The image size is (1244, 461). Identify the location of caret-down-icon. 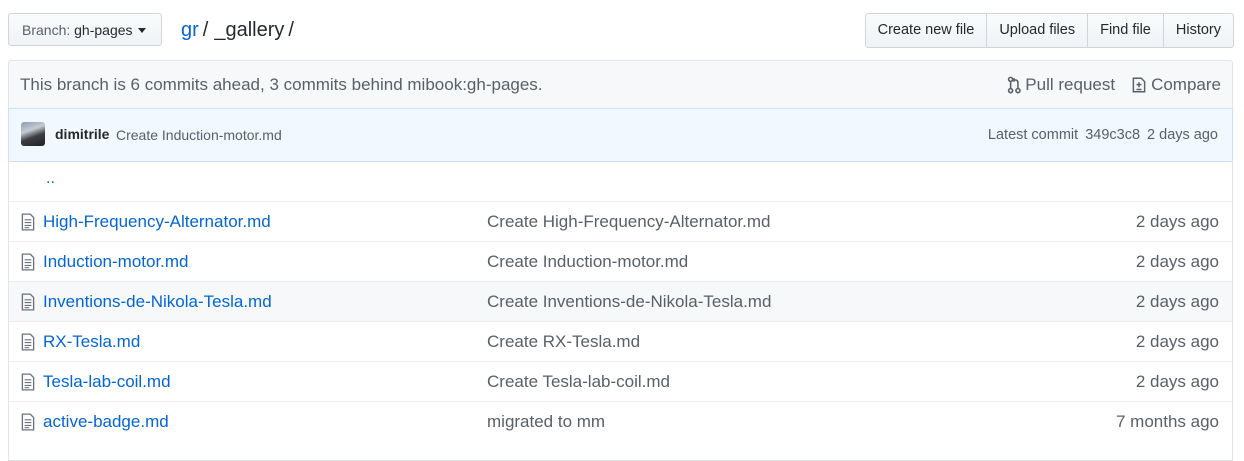
(141, 30).